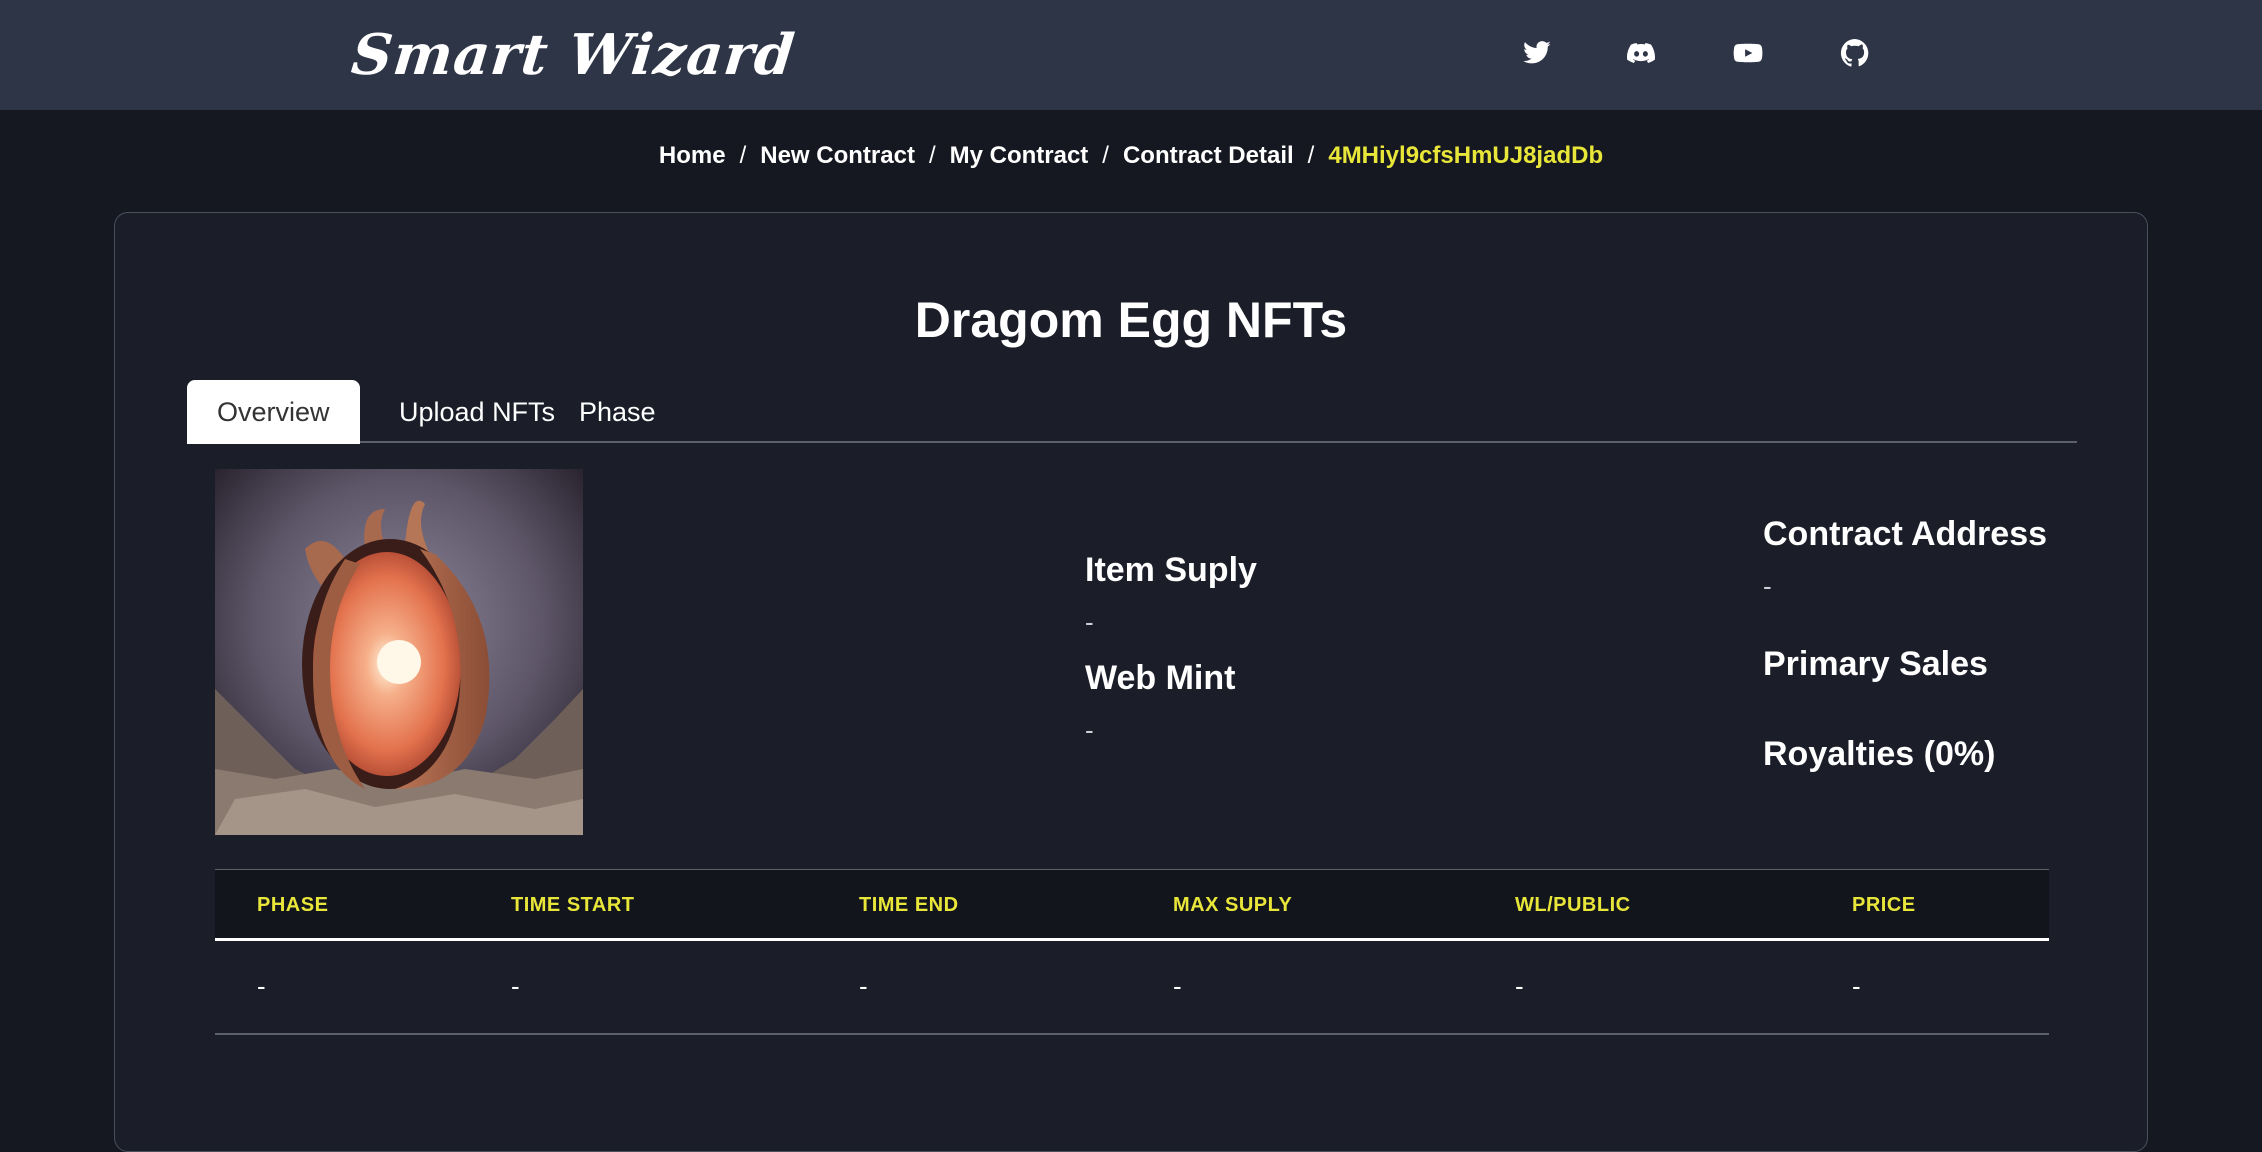 The height and width of the screenshot is (1152, 2262). Describe the element at coordinates (617, 412) in the screenshot. I see `tab-phase: Phase` at that location.